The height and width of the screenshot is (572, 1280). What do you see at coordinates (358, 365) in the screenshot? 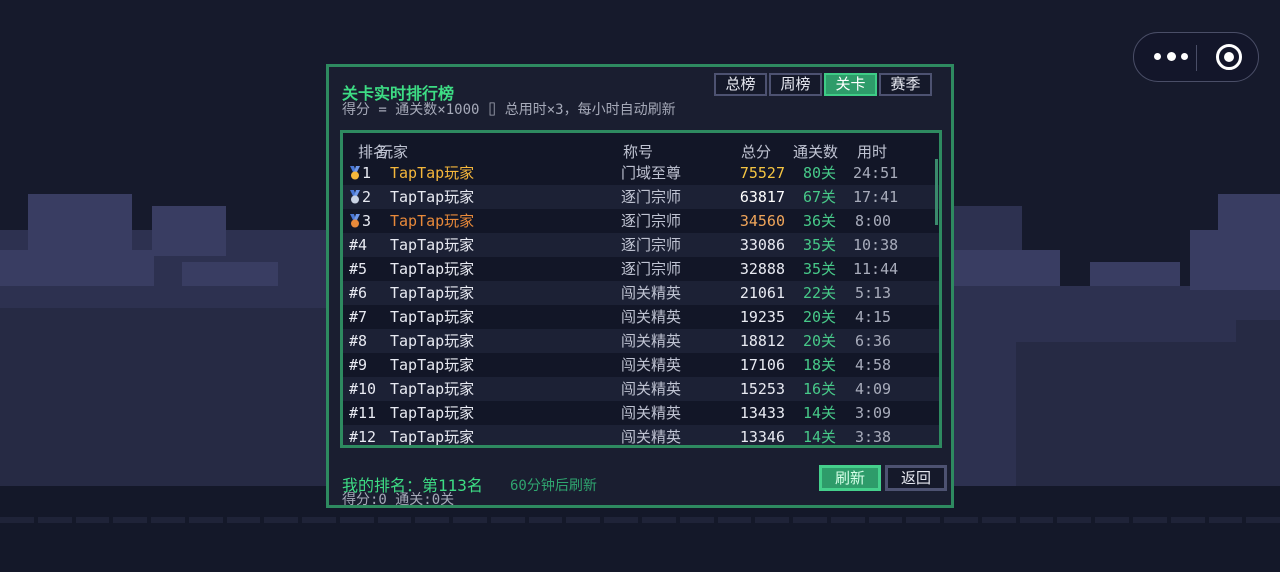
I see `row-rank-label: #9` at bounding box center [358, 365].